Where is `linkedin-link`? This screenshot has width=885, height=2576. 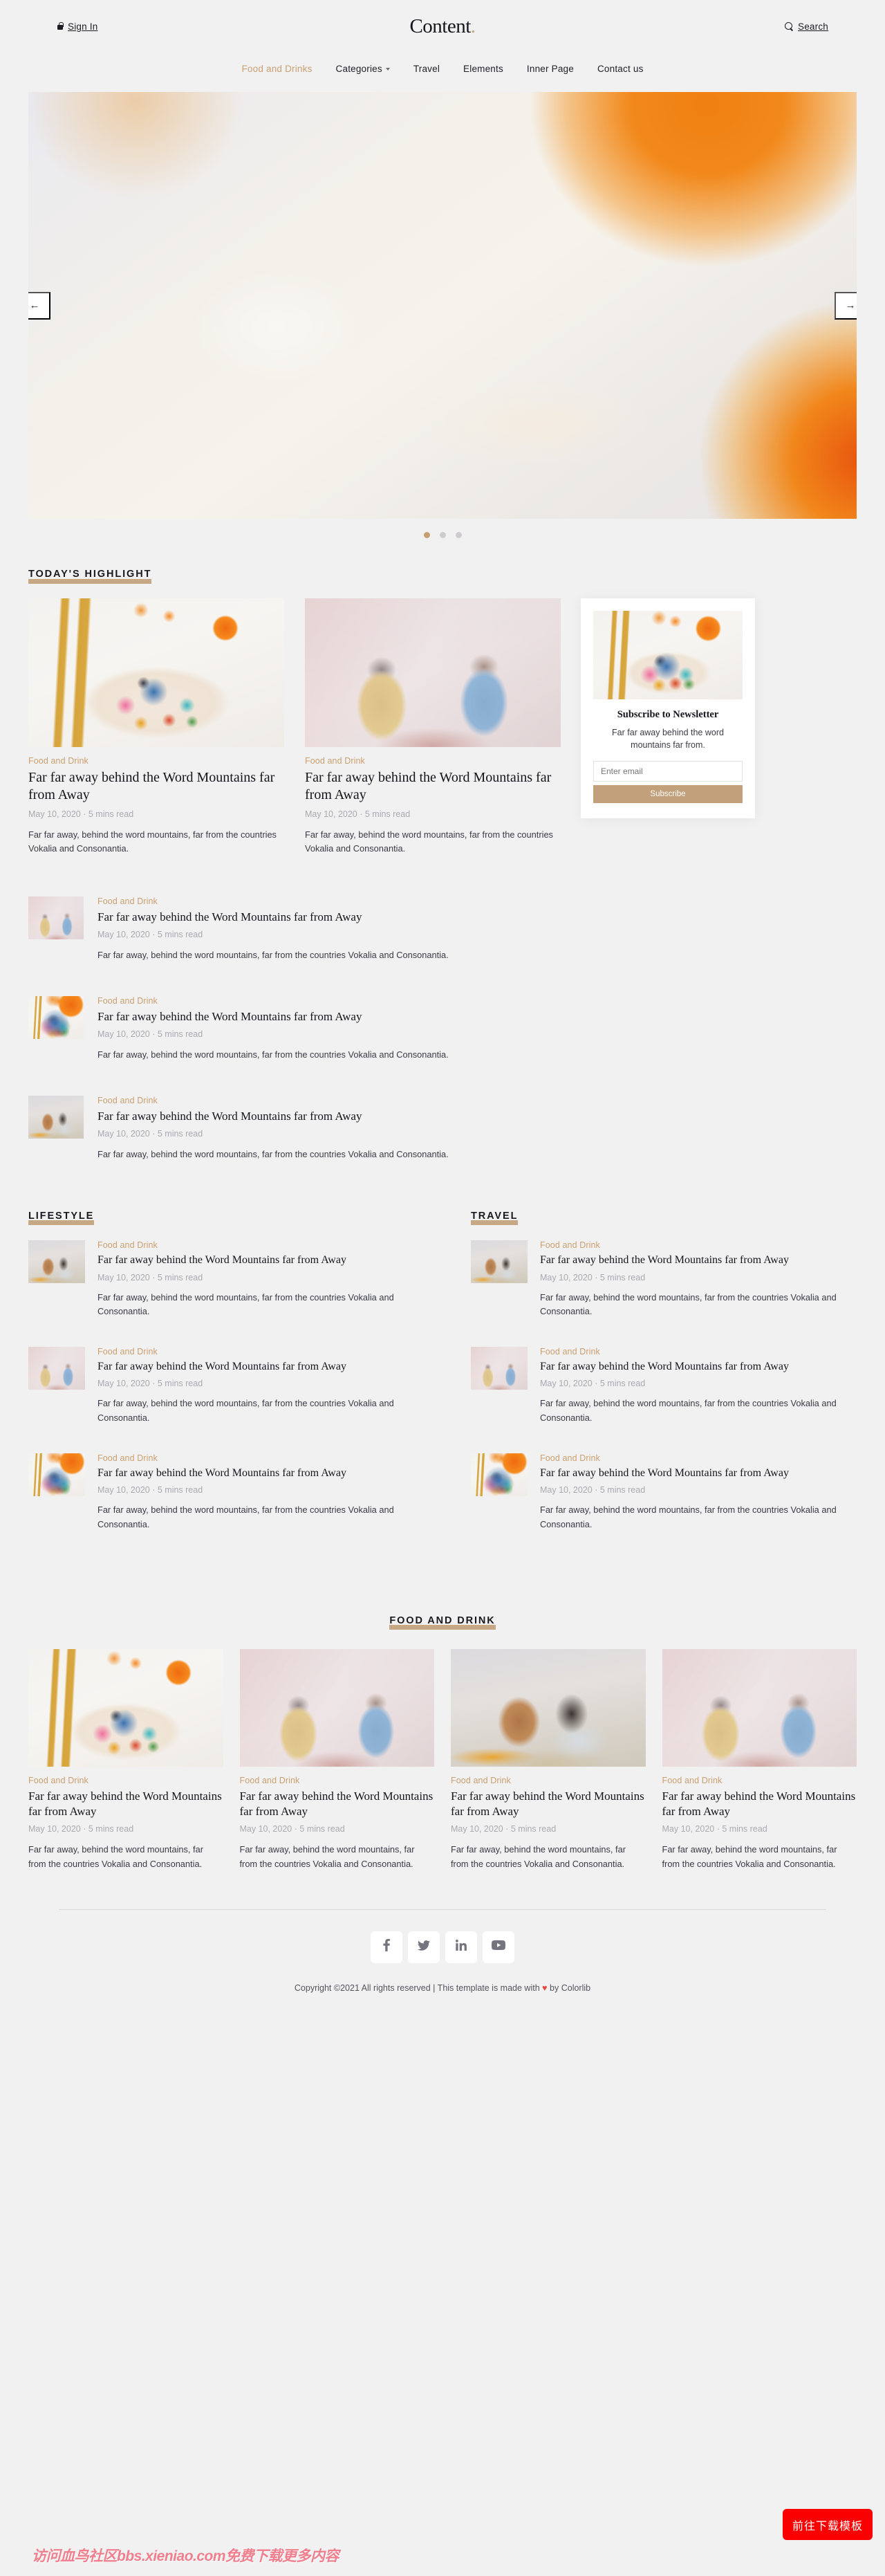 linkedin-link is located at coordinates (461, 1947).